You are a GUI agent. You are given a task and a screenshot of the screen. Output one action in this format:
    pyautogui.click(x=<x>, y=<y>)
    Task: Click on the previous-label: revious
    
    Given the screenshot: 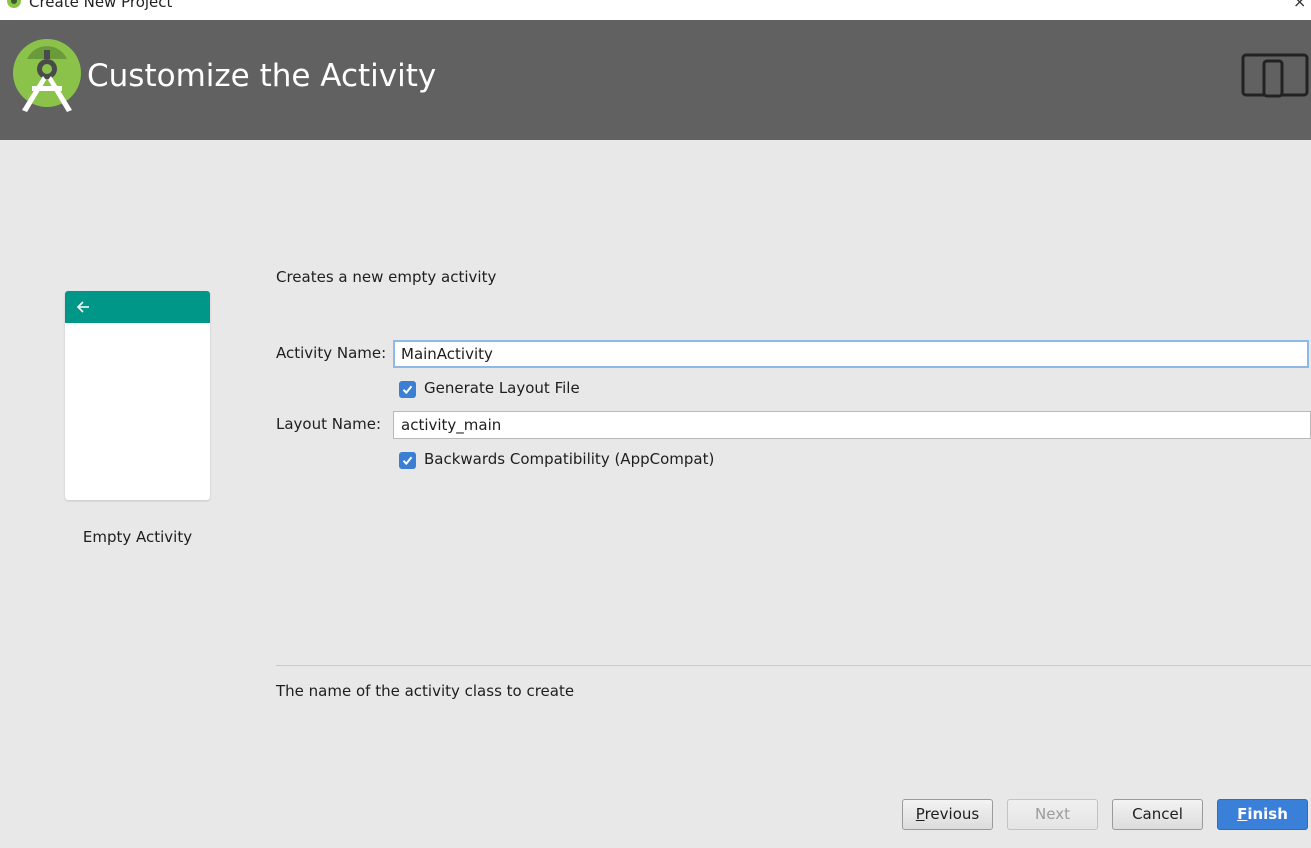 What is the action you would take?
    pyautogui.click(x=952, y=814)
    